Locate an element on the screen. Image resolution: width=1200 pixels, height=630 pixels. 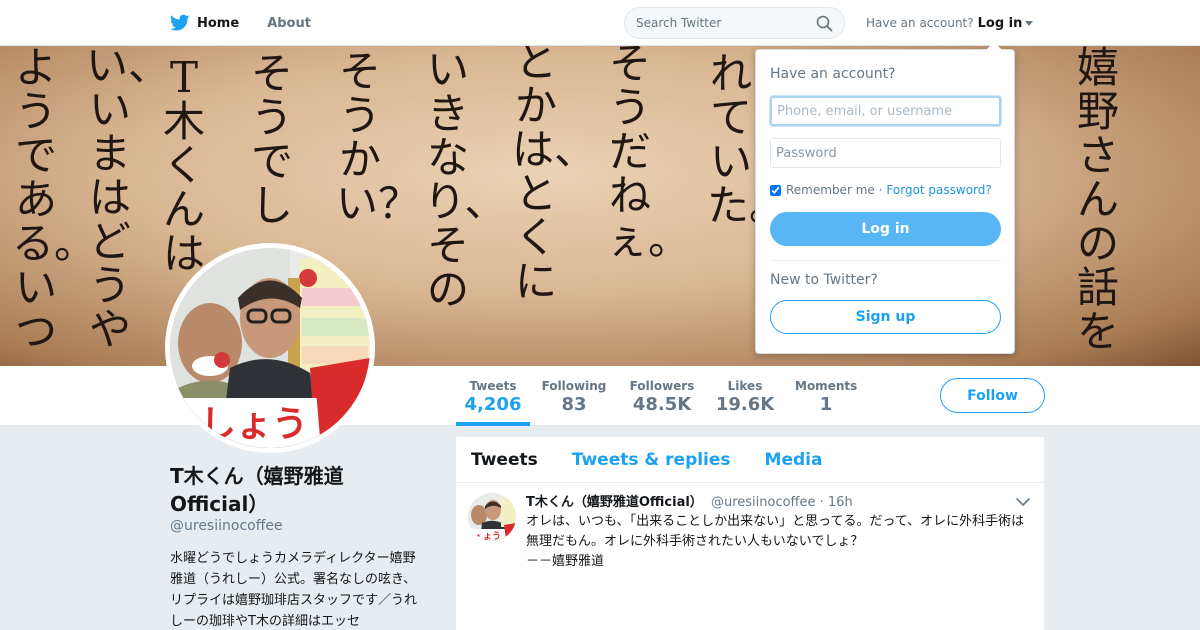
dropdown-arrow is located at coordinates (994, 46).